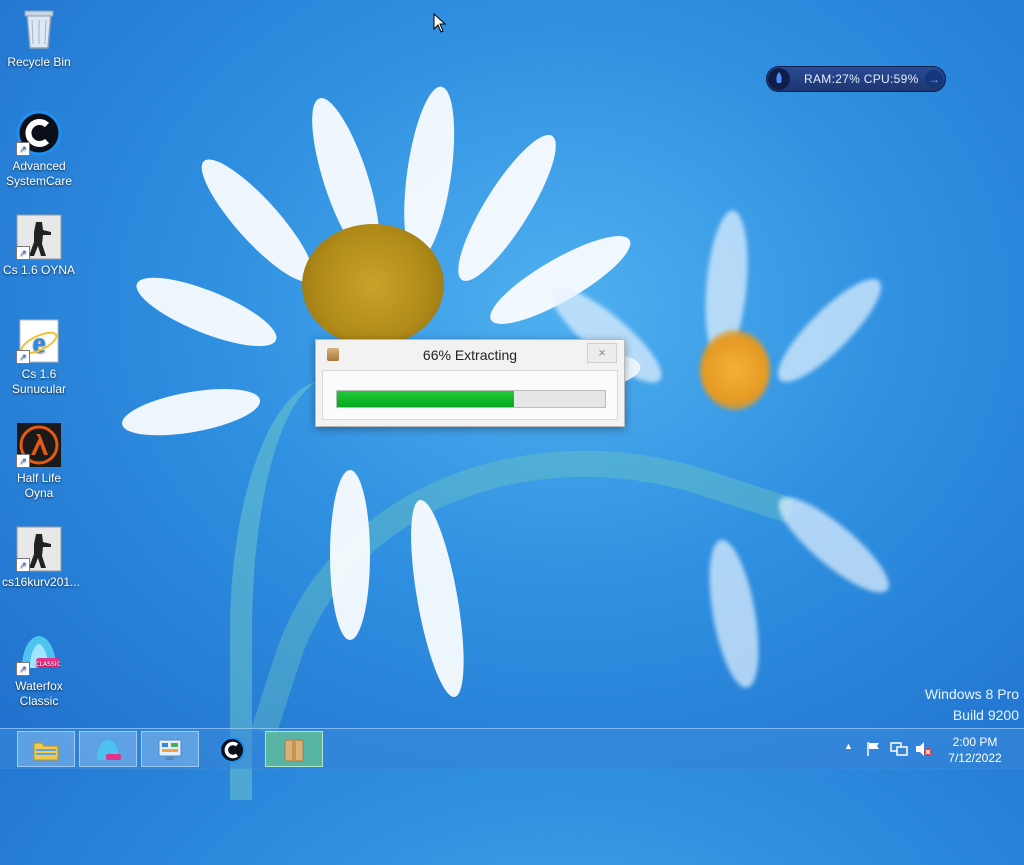 This screenshot has width=1024, height=865. Describe the element at coordinates (39, 29) in the screenshot. I see `recycle-bin-icon` at that location.